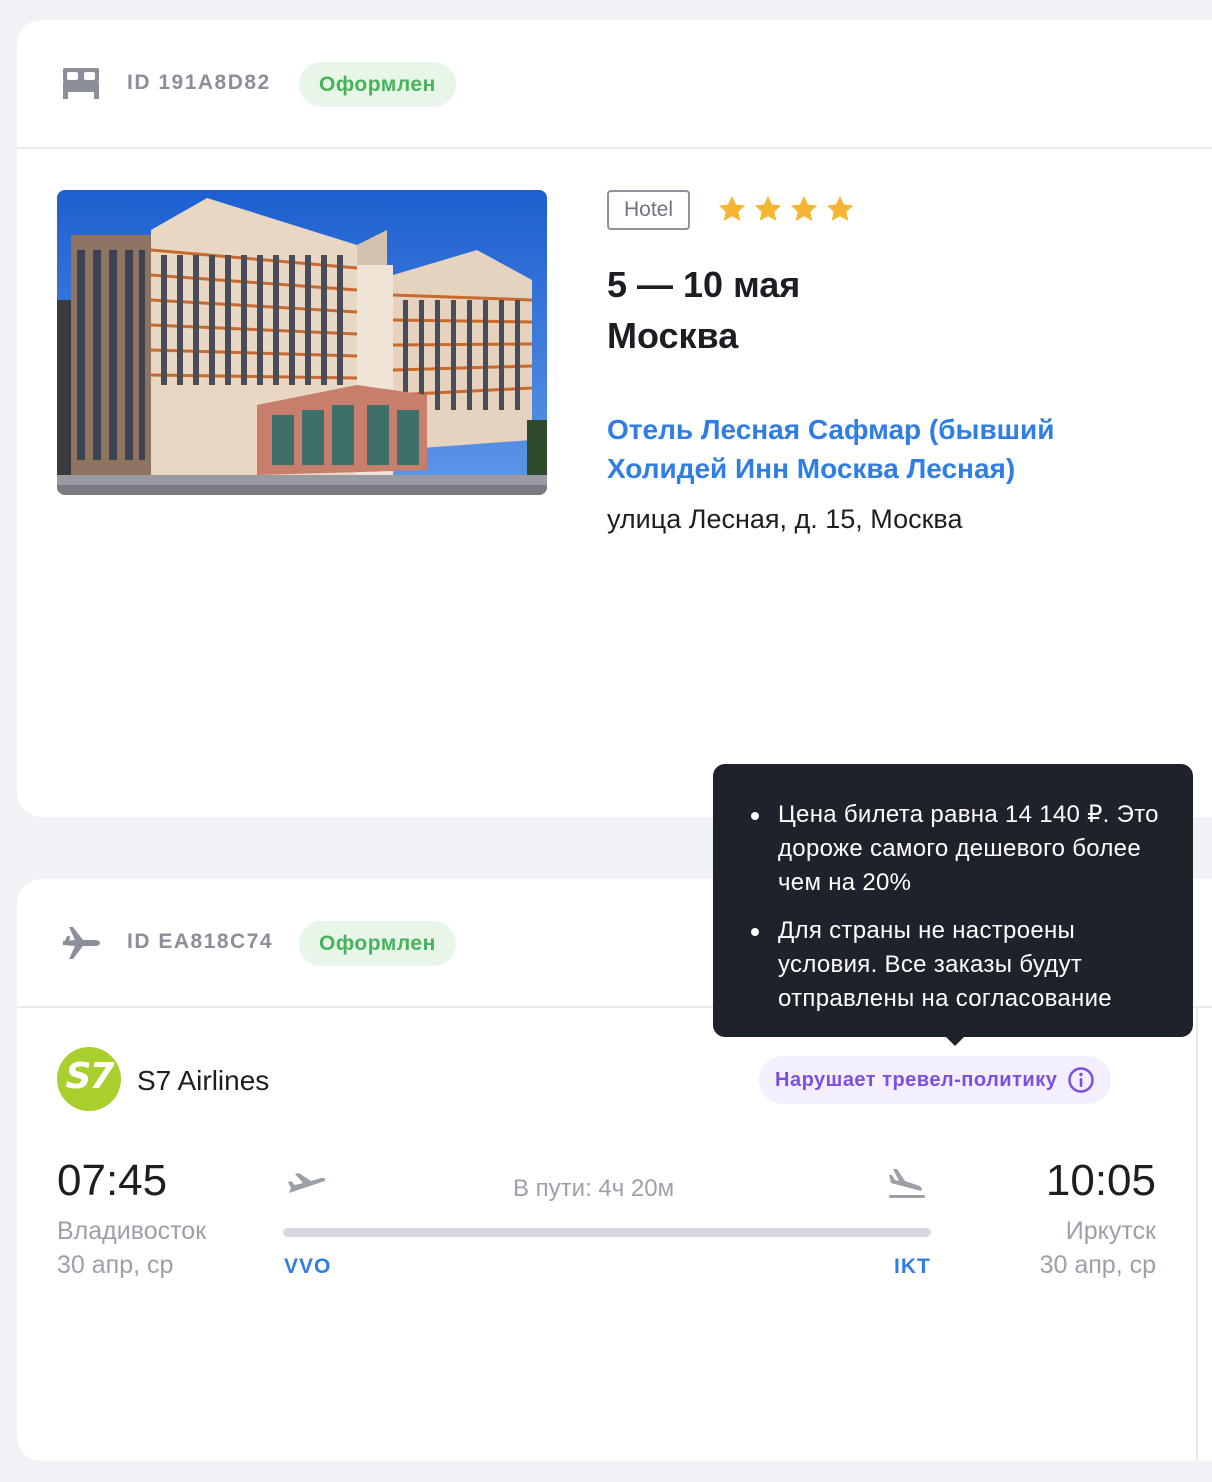 The height and width of the screenshot is (1482, 1212). What do you see at coordinates (673, 335) in the screenshot?
I see `hotel-city: Москва` at bounding box center [673, 335].